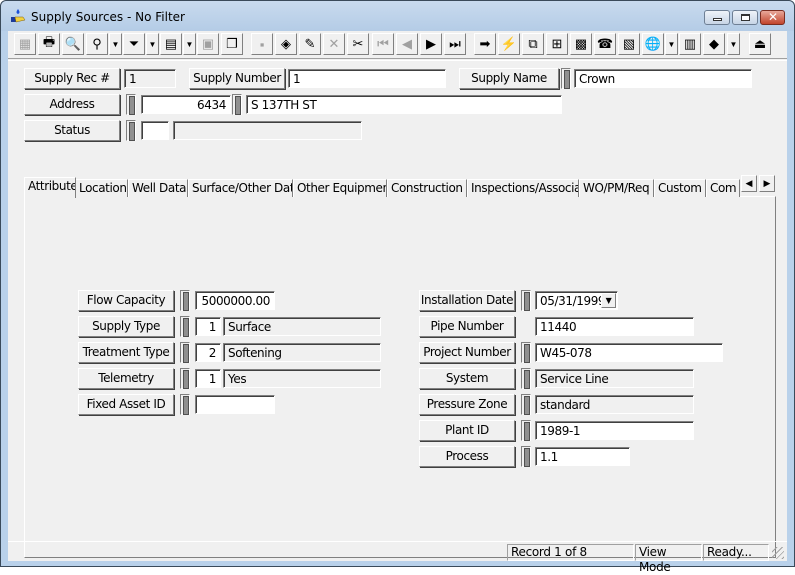 The image size is (795, 575). Describe the element at coordinates (155, 130) in the screenshot. I see `status-code-field` at that location.